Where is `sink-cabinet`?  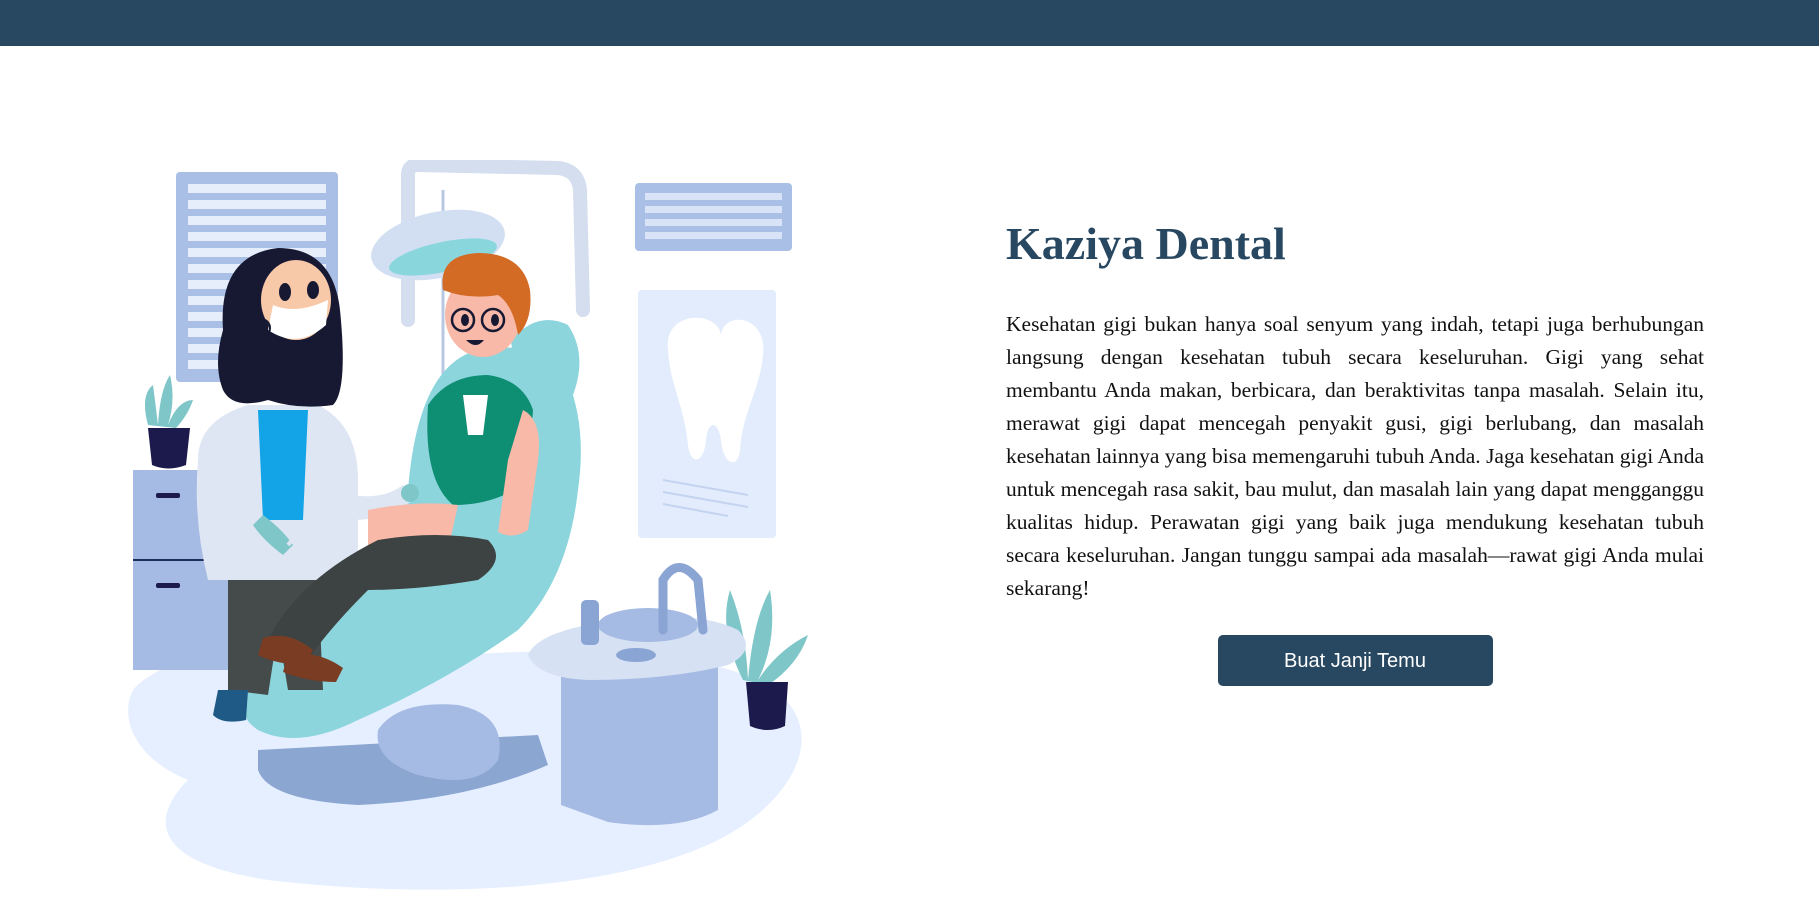
sink-cabinet is located at coordinates (639, 745).